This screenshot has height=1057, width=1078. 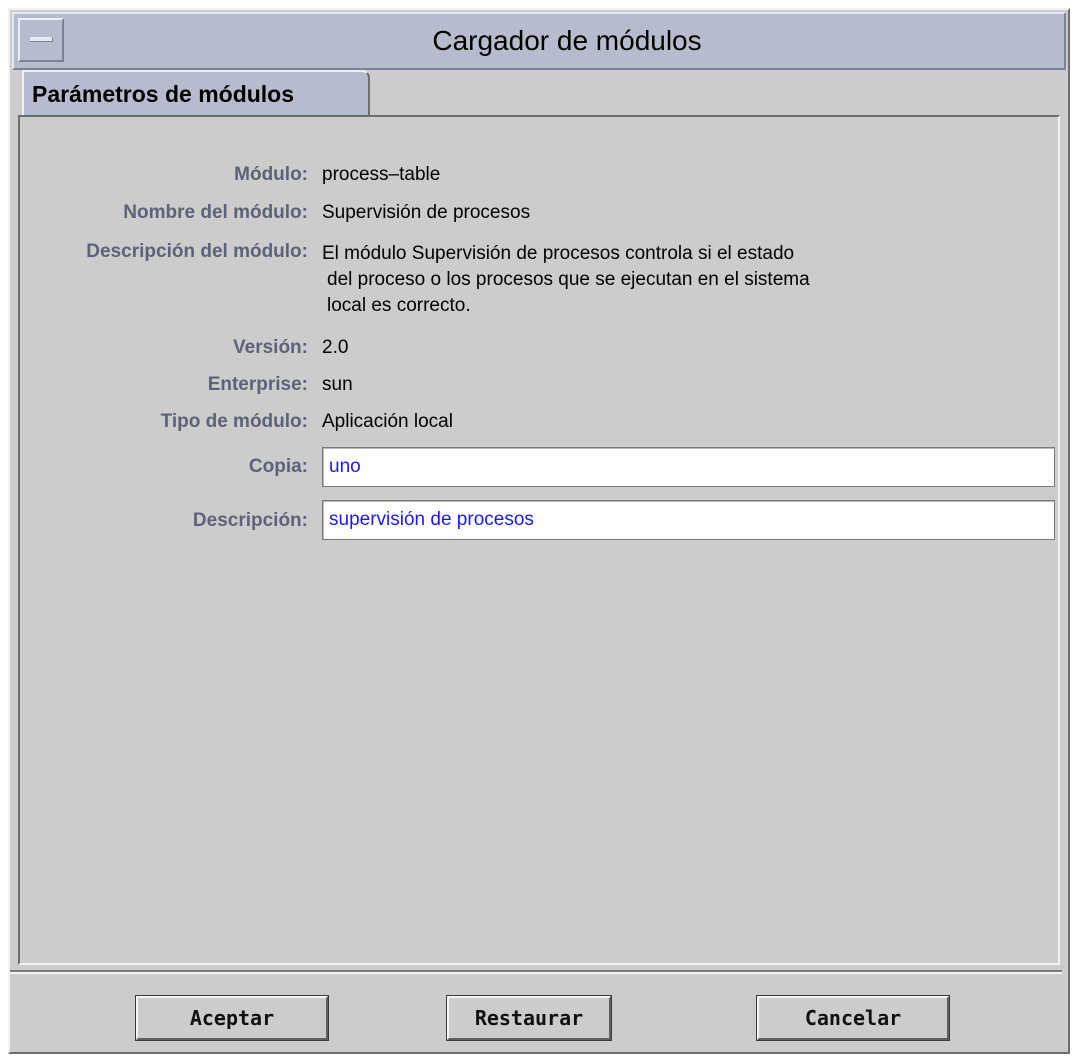 I want to click on description-input, so click(x=688, y=520).